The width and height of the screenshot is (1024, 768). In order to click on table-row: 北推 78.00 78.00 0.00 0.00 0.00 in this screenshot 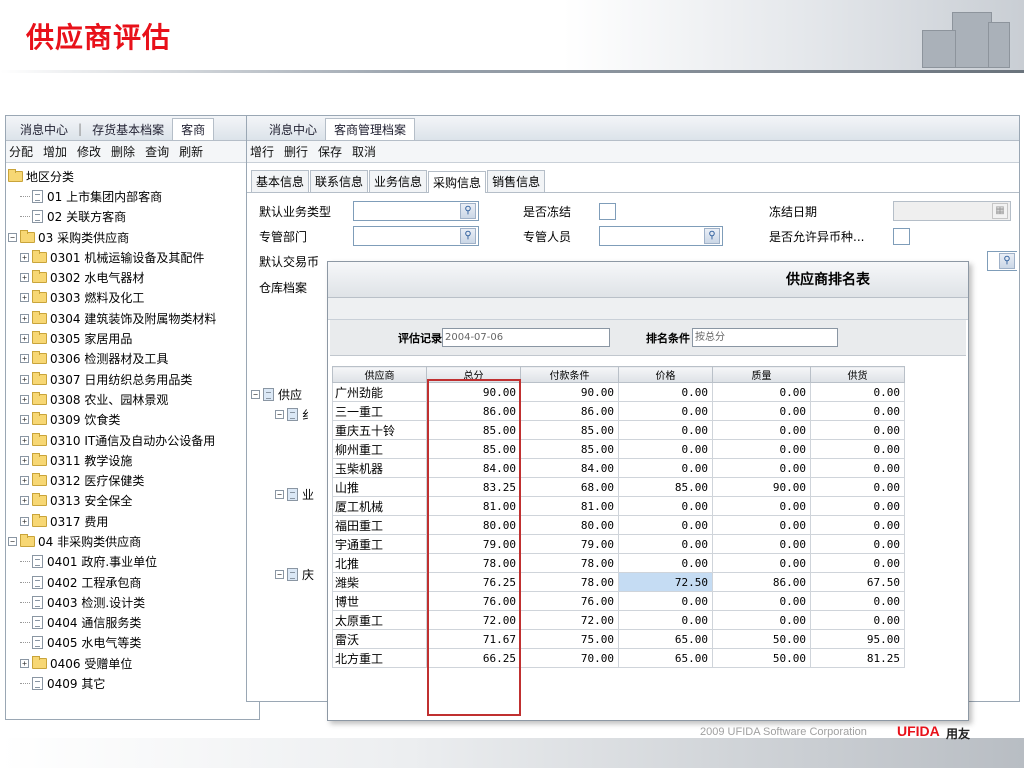, I will do `click(618, 563)`.